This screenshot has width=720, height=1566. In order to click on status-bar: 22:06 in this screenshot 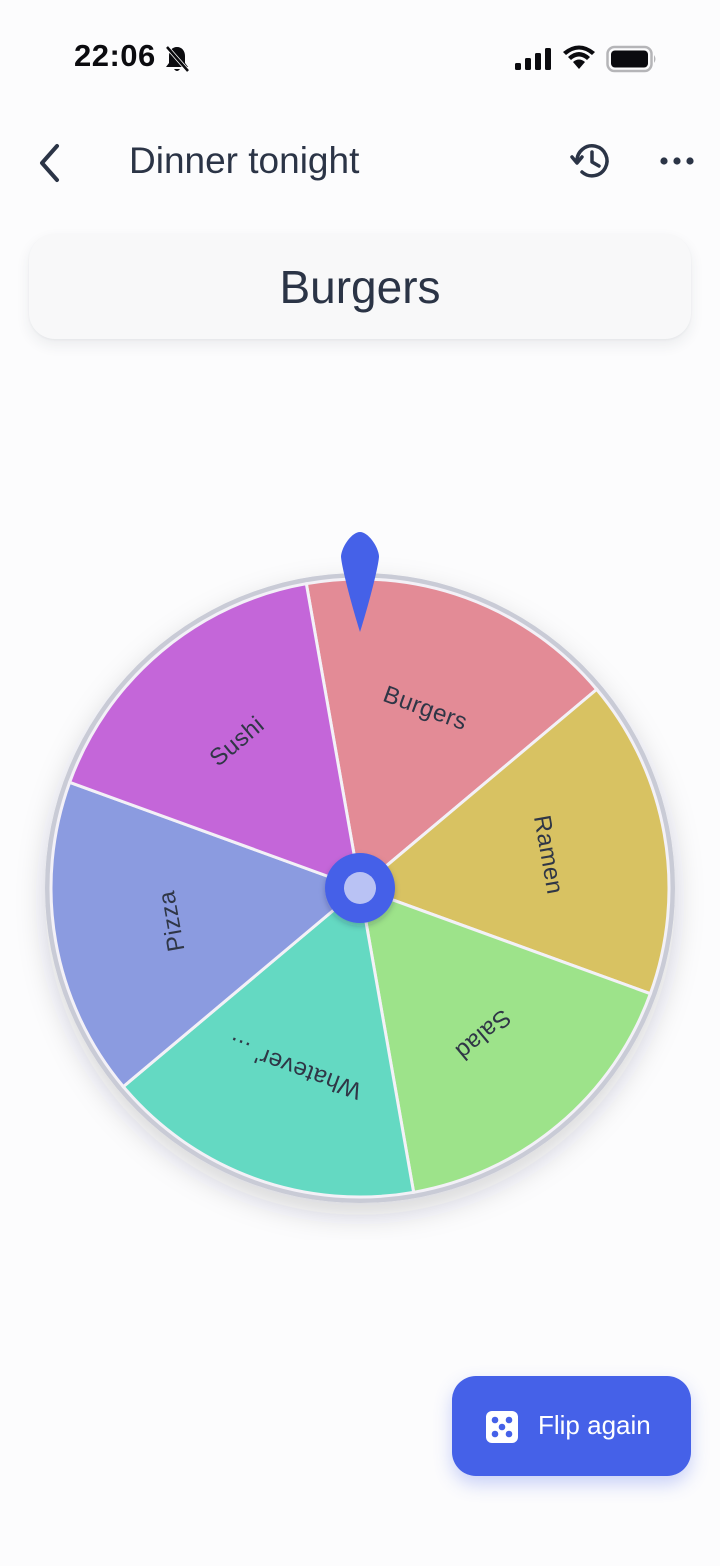, I will do `click(360, 60)`.